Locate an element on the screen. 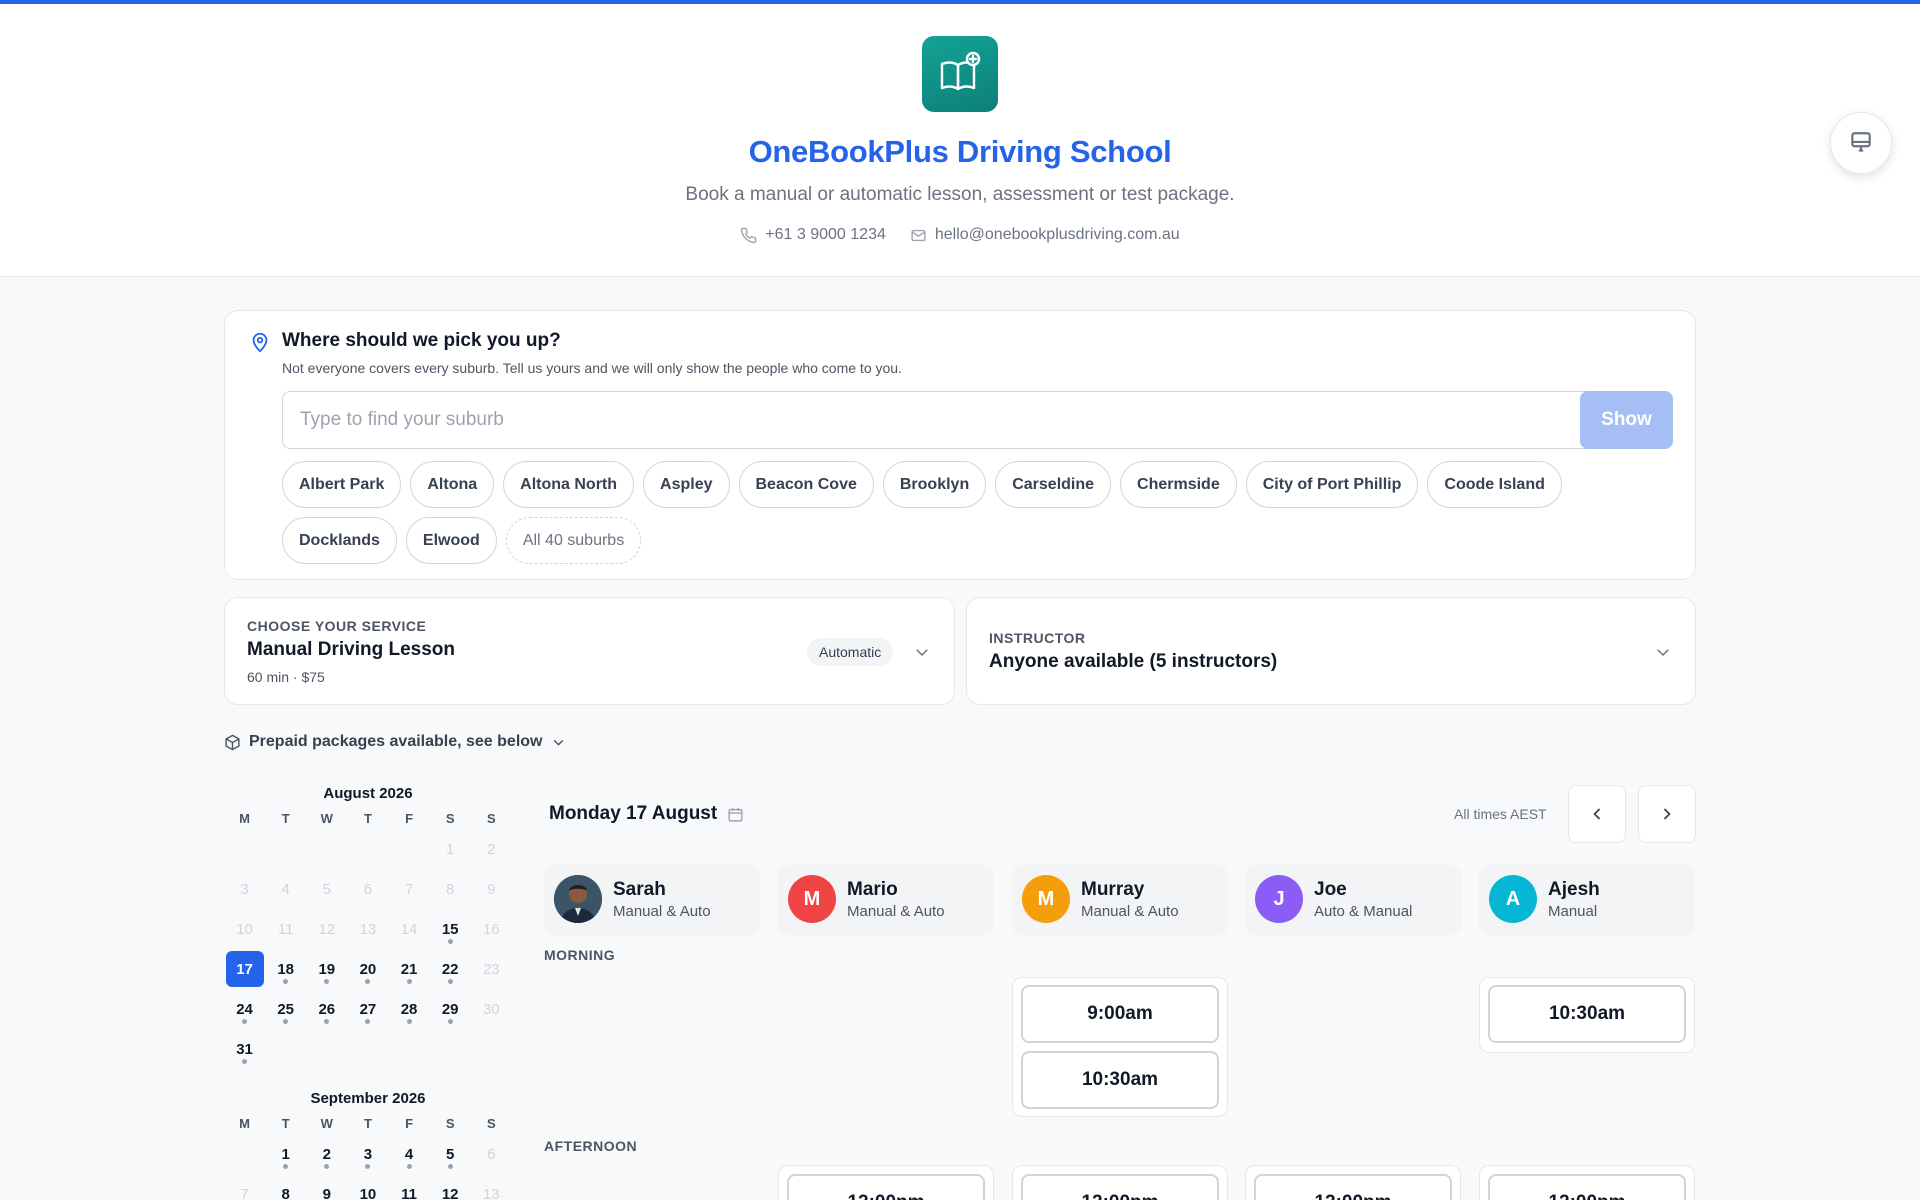 Image resolution: width=1920 pixels, height=1200 pixels. ajesh-morning-slots: 10:30am is located at coordinates (1587, 1015).